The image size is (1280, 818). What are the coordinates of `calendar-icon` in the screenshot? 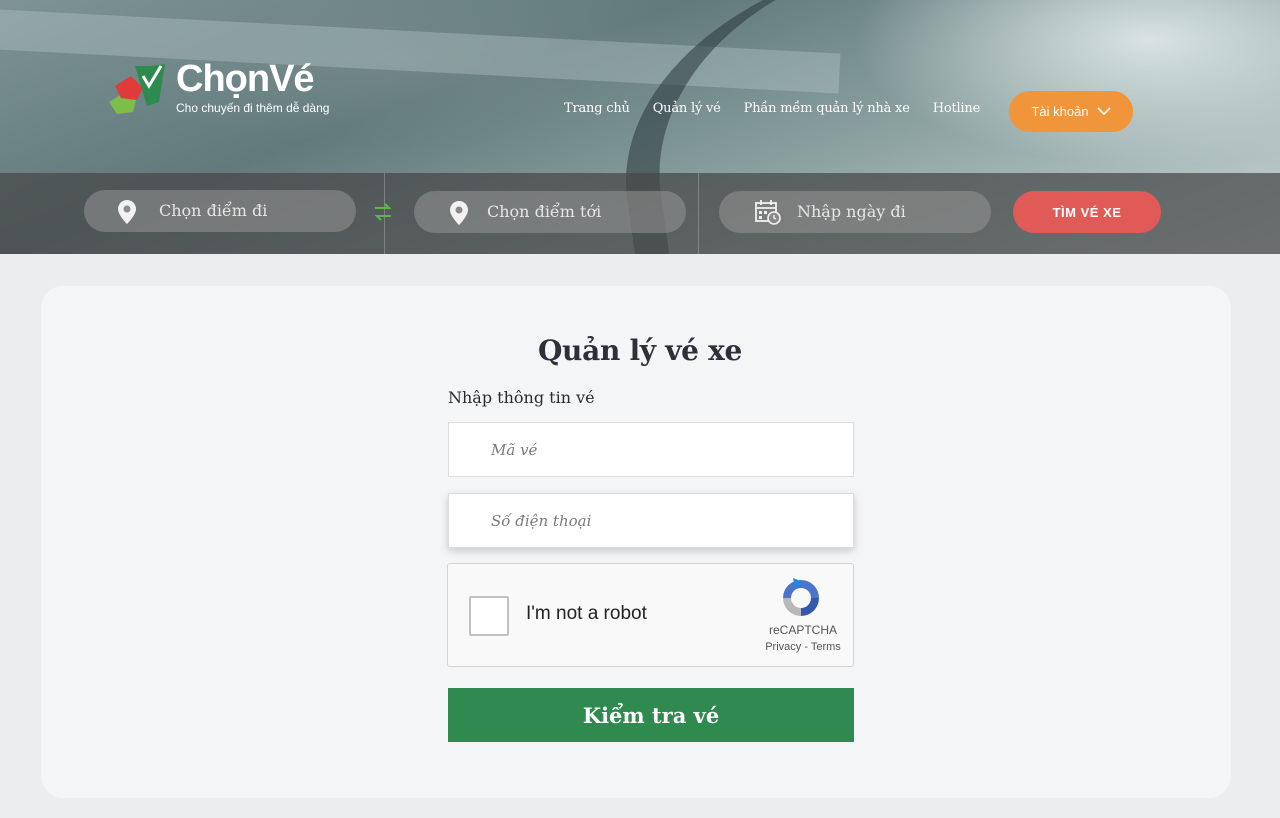 It's located at (768, 212).